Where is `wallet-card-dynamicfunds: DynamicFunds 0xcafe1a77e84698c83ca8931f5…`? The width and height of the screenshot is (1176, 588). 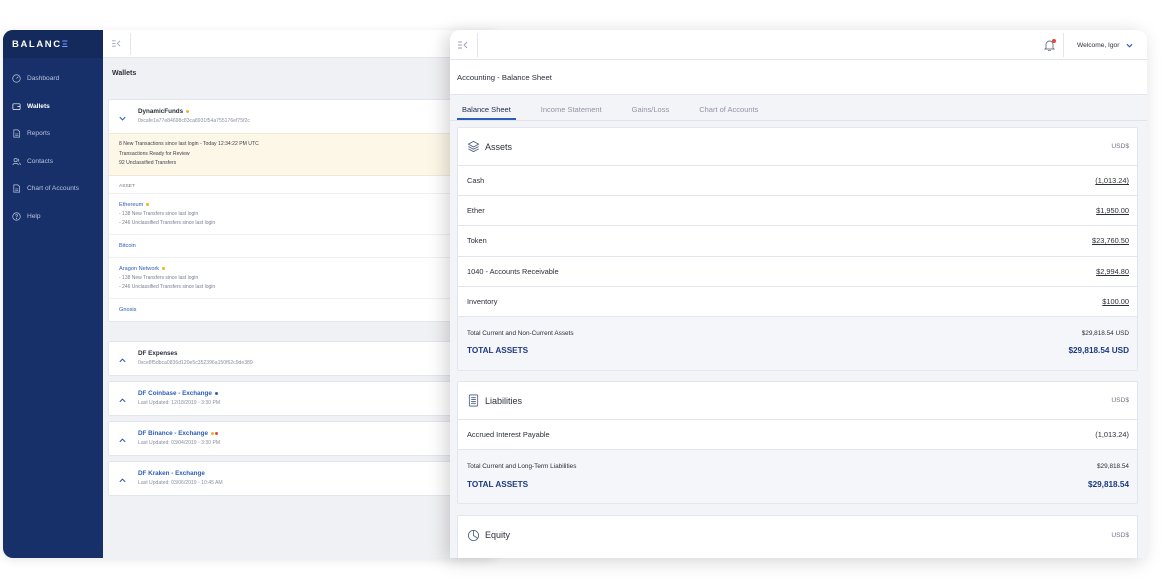
wallet-card-dynamicfunds: DynamicFunds 0xcafe1a77e84698c83ca8931f5… is located at coordinates (308, 210).